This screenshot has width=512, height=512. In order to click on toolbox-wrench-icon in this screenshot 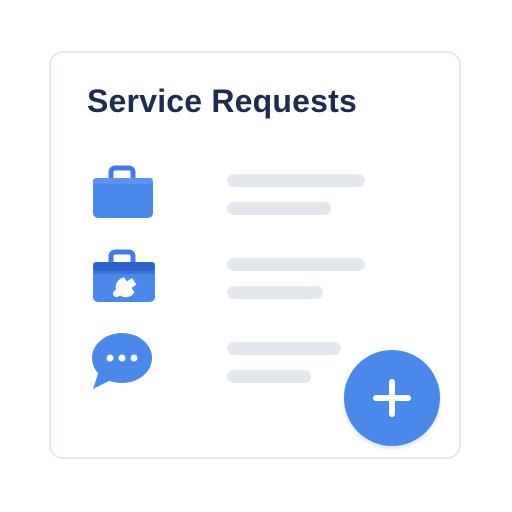, I will do `click(122, 276)`.